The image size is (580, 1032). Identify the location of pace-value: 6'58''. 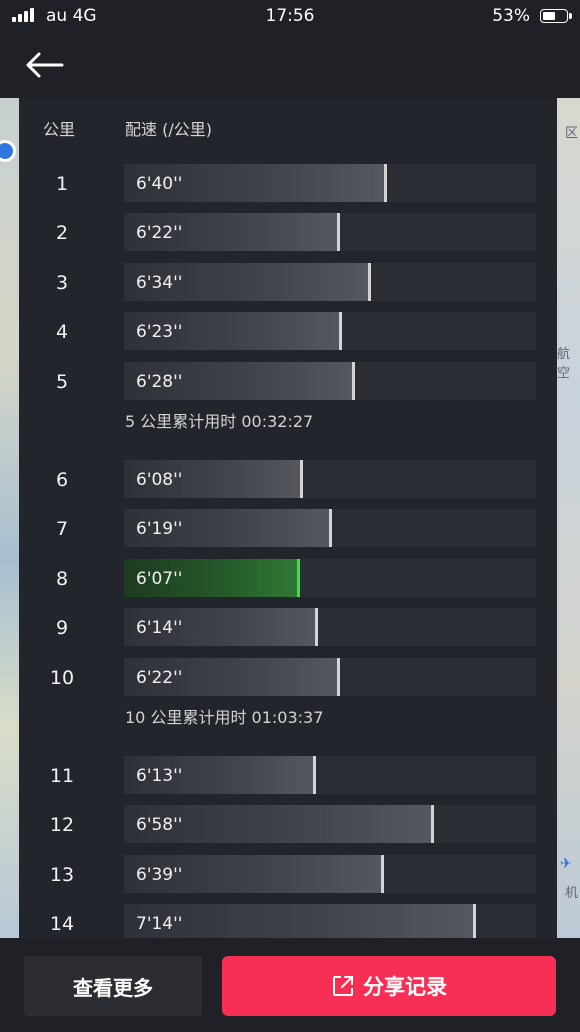
(159, 825).